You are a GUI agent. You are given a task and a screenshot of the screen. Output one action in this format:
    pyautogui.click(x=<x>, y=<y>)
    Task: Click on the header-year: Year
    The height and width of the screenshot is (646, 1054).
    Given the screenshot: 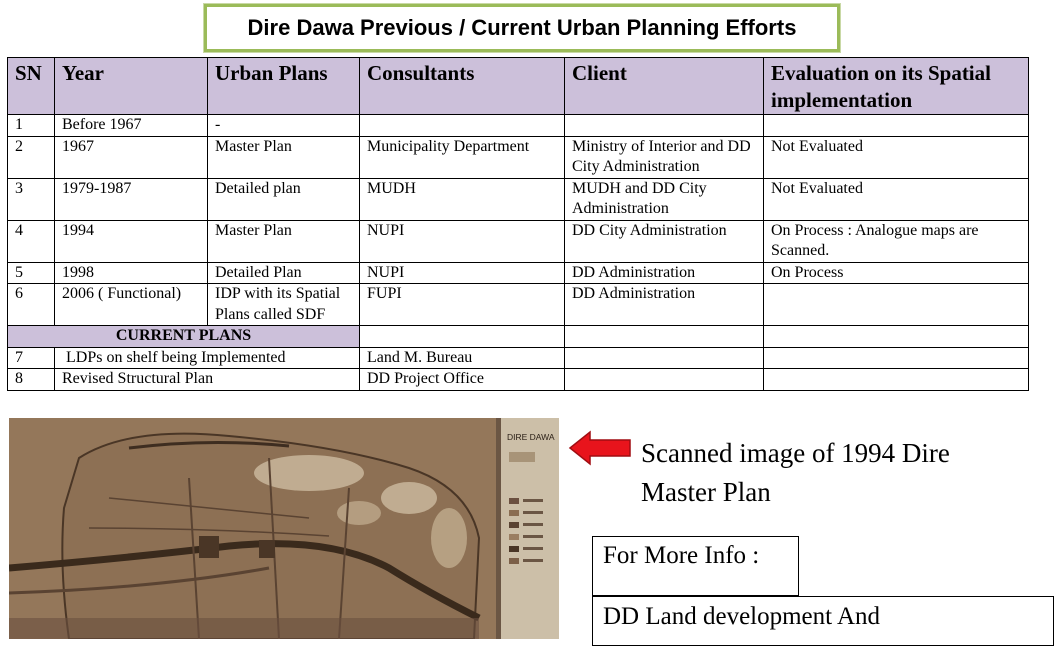 What is the action you would take?
    pyautogui.click(x=131, y=86)
    